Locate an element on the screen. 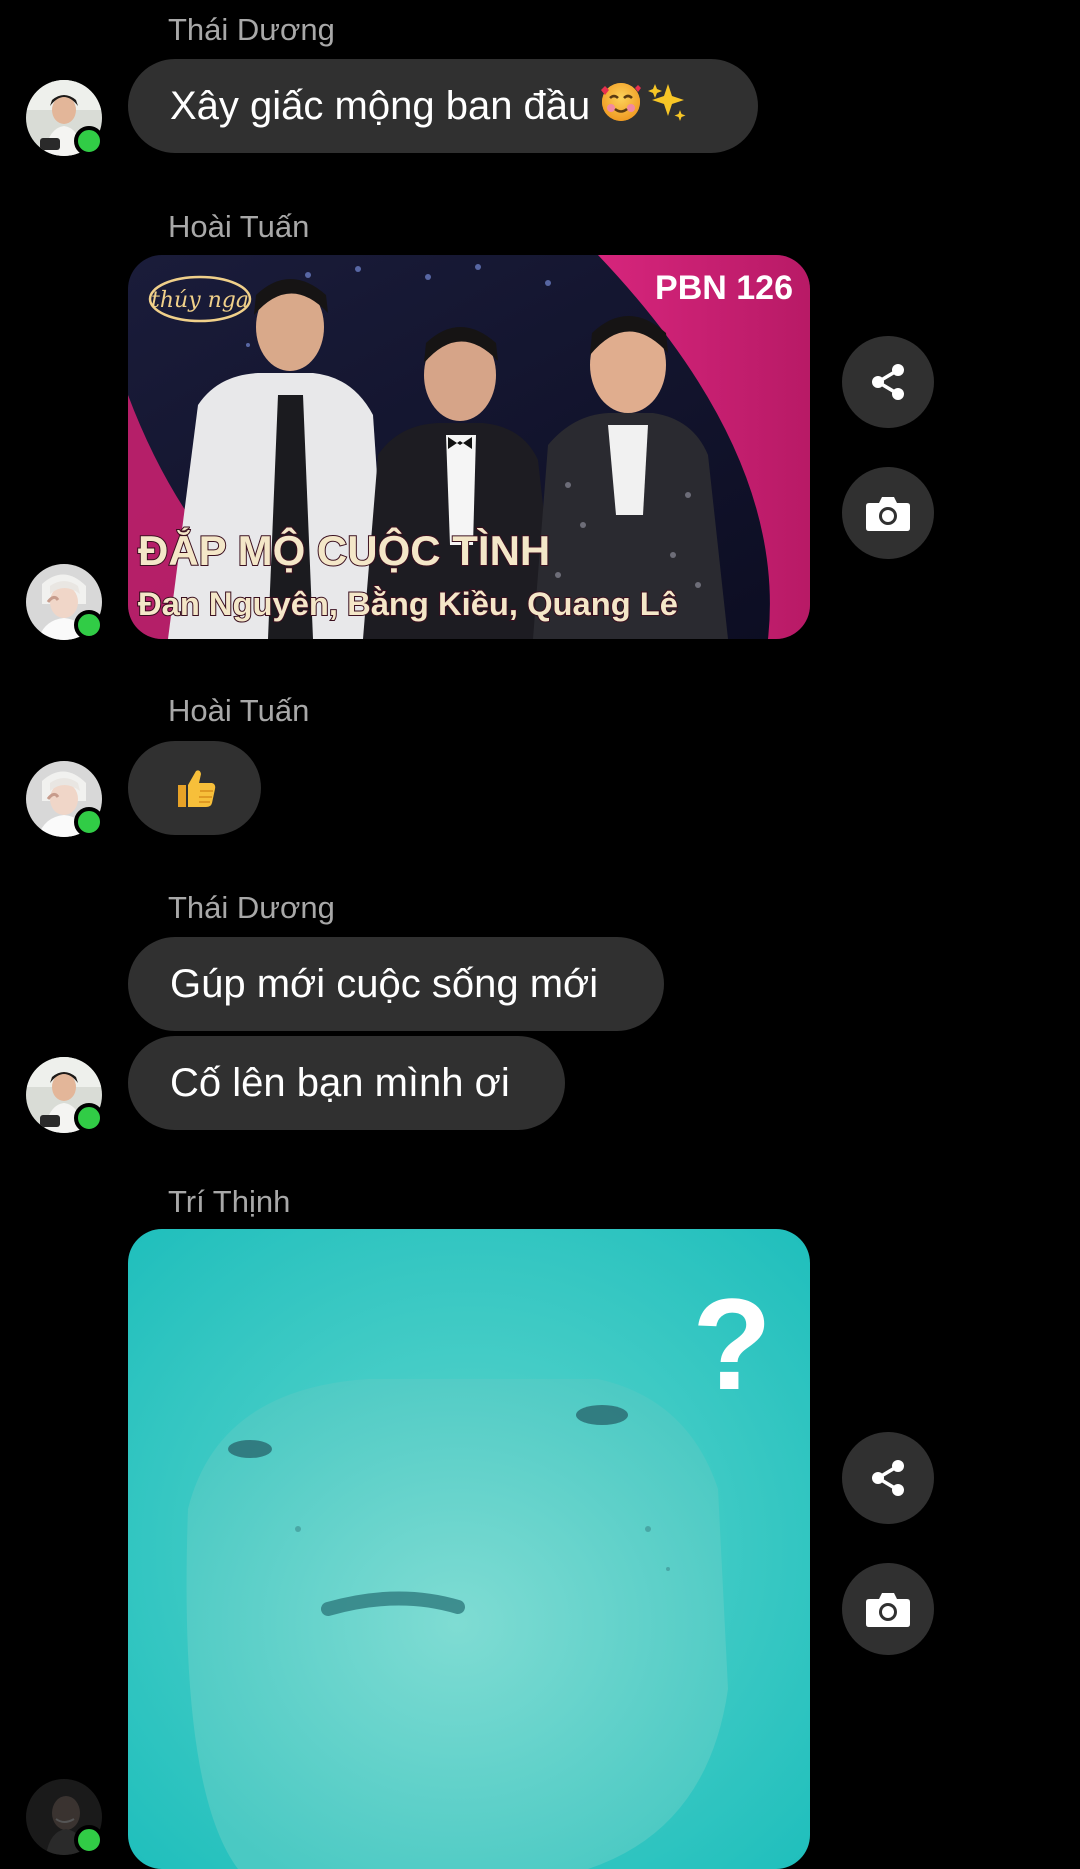 The height and width of the screenshot is (1869, 1080). message-bubble: Cố lên bạn mình ơi is located at coordinates (346, 1083).